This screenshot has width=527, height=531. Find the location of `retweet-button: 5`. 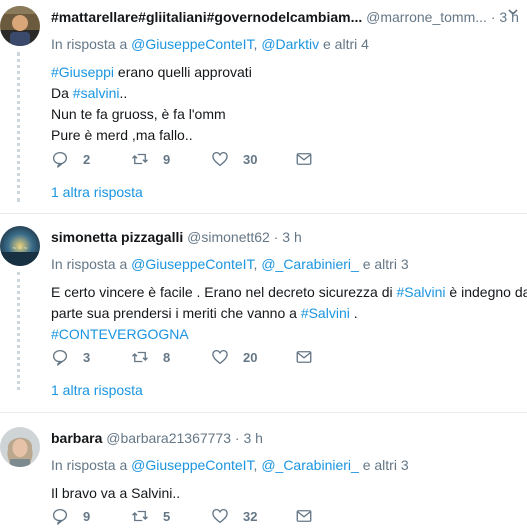

retweet-button: 5 is located at coordinates (171, 516).